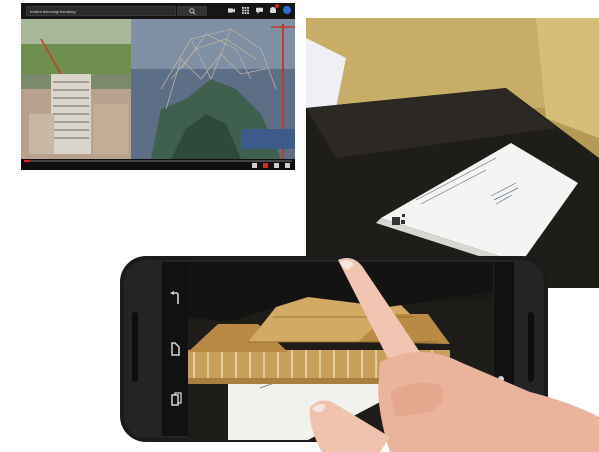 This screenshot has height=452, width=599. I want to click on video-thumbnail, so click(158, 89).